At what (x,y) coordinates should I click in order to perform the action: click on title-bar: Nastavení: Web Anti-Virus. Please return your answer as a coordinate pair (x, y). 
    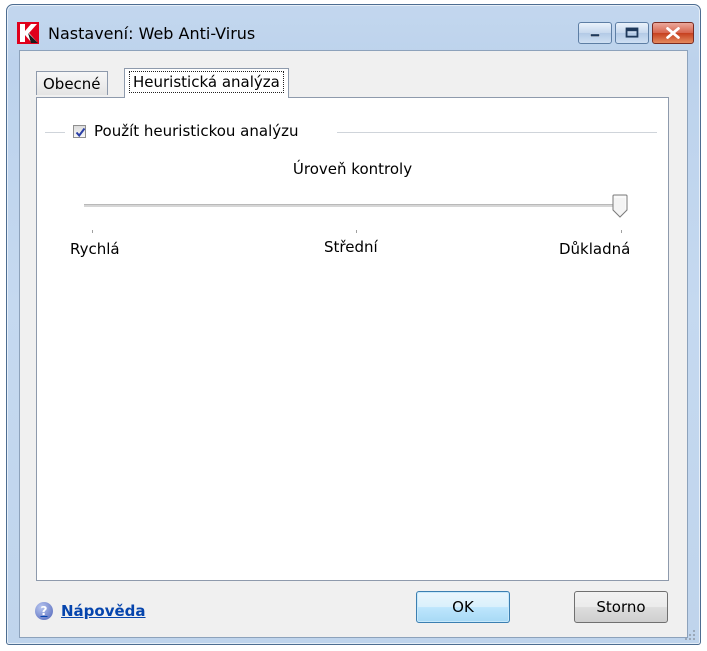
    Looking at the image, I should click on (353, 25).